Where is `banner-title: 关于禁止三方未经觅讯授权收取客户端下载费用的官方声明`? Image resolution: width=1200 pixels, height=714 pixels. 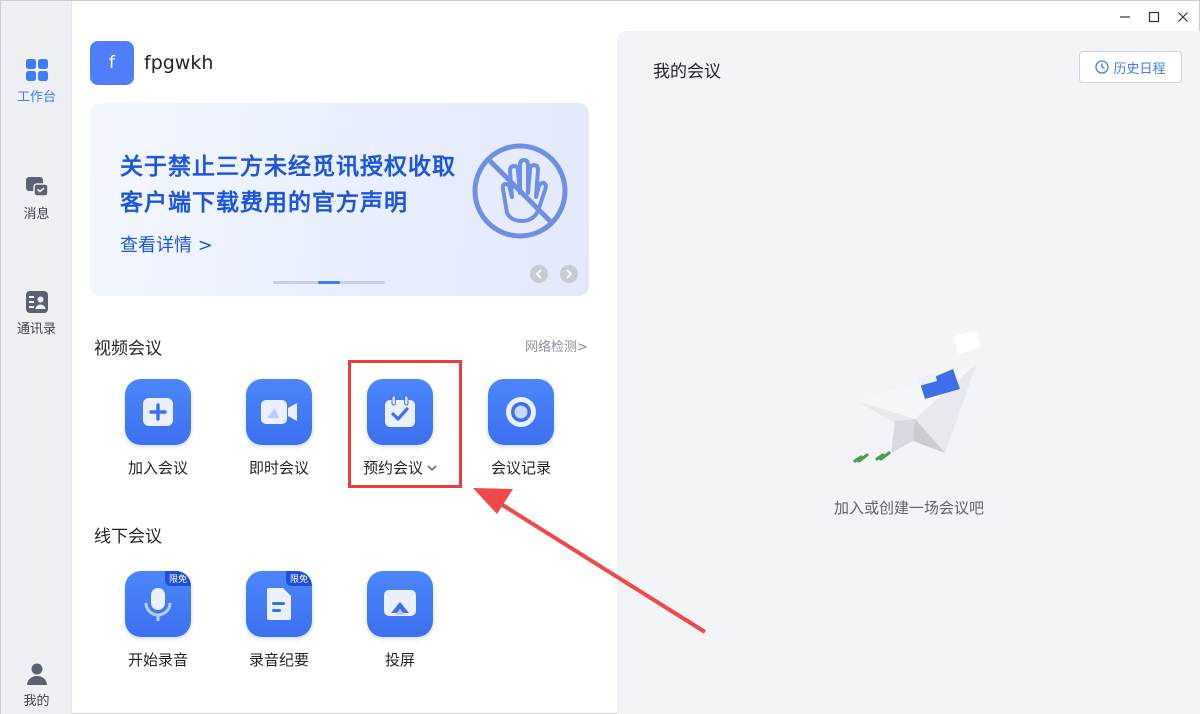
banner-title: 关于禁止三方未经觅讯授权收取客户端下载费用的官方声明 is located at coordinates (288, 185).